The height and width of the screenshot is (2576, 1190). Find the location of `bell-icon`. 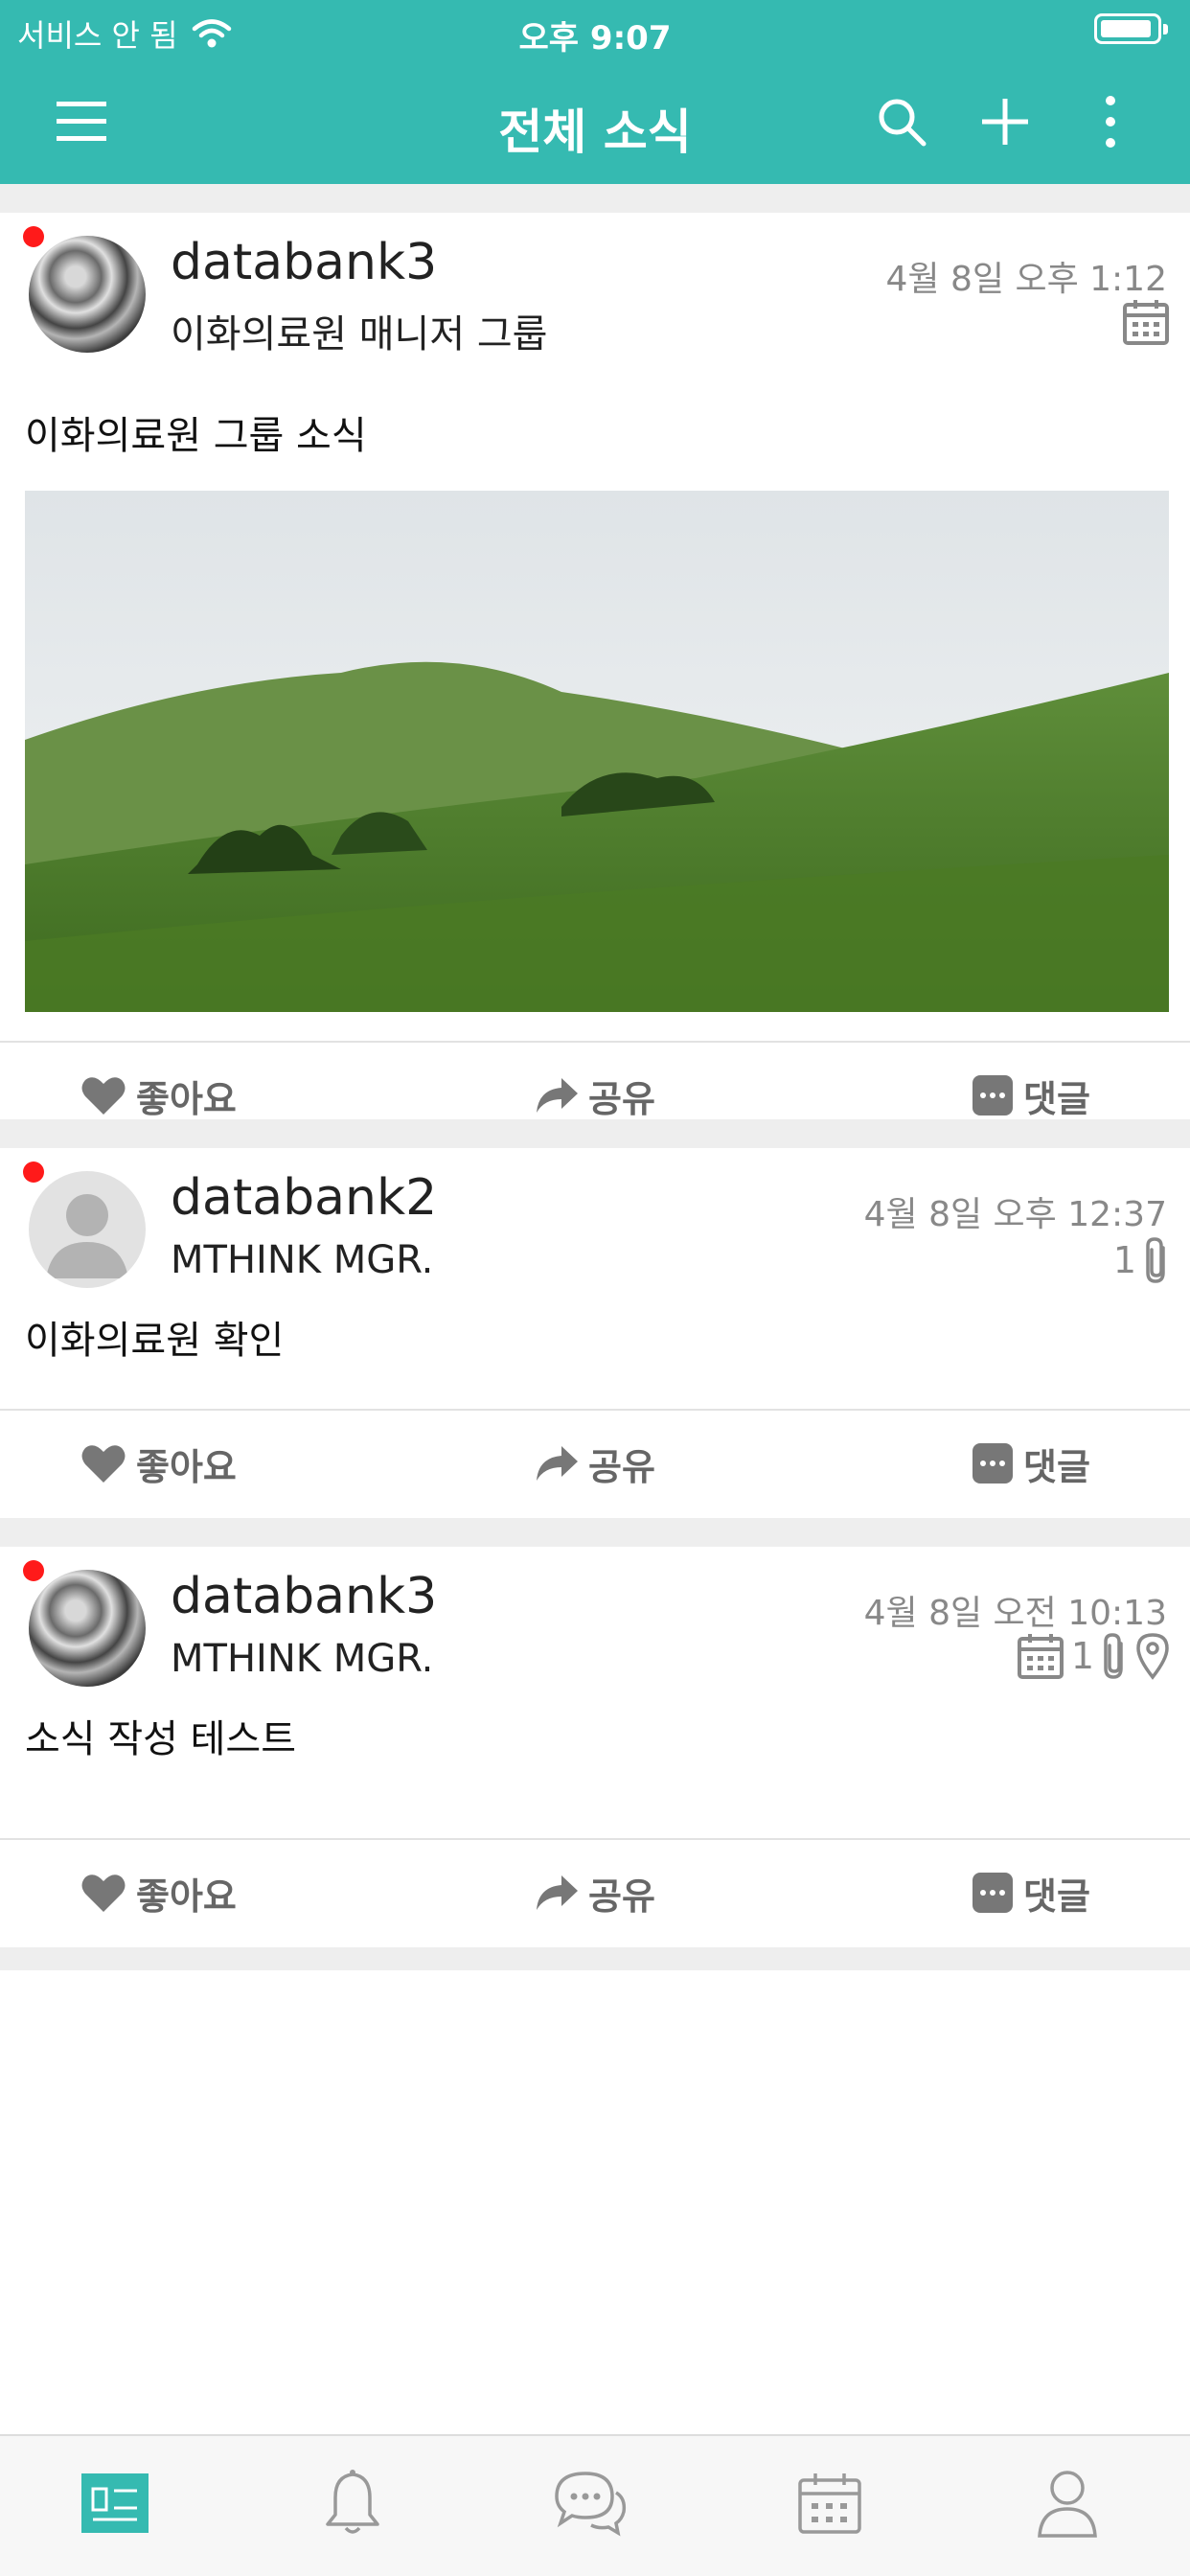

bell-icon is located at coordinates (352, 2502).